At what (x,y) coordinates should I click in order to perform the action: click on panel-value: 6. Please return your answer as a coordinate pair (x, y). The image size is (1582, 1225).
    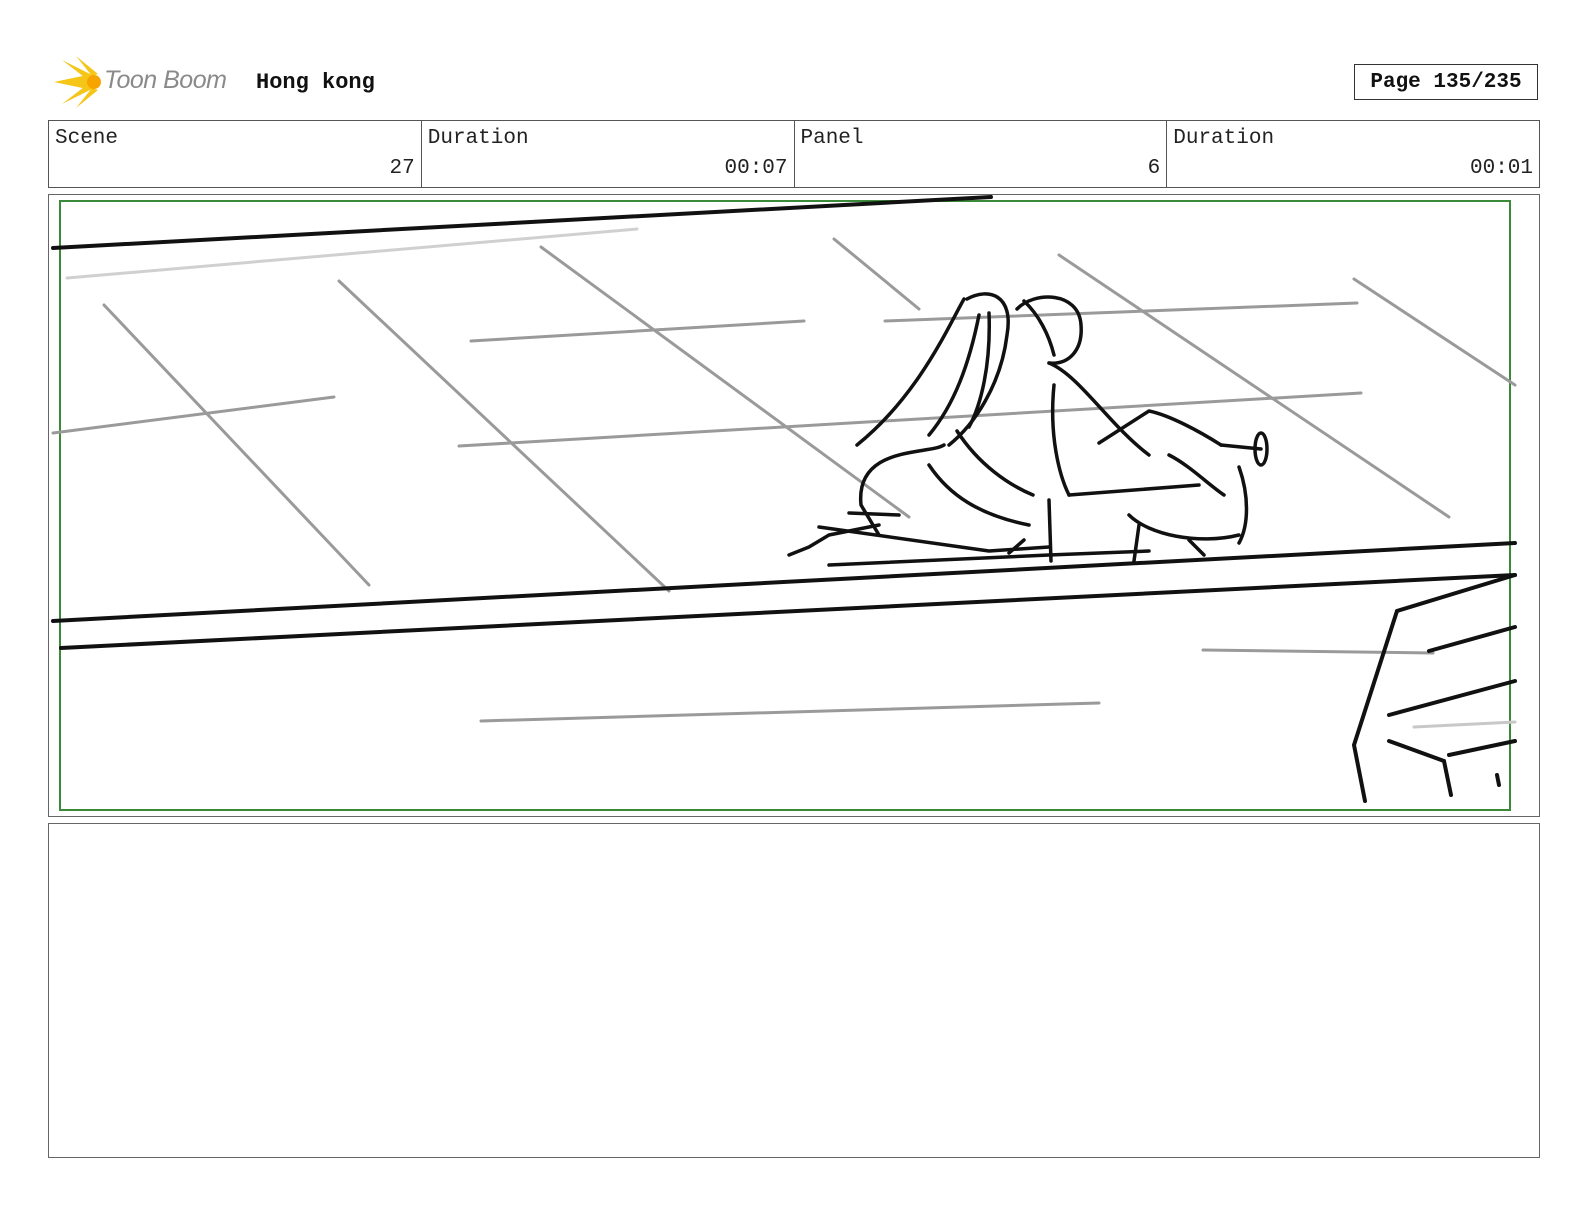
    Looking at the image, I should click on (1154, 168).